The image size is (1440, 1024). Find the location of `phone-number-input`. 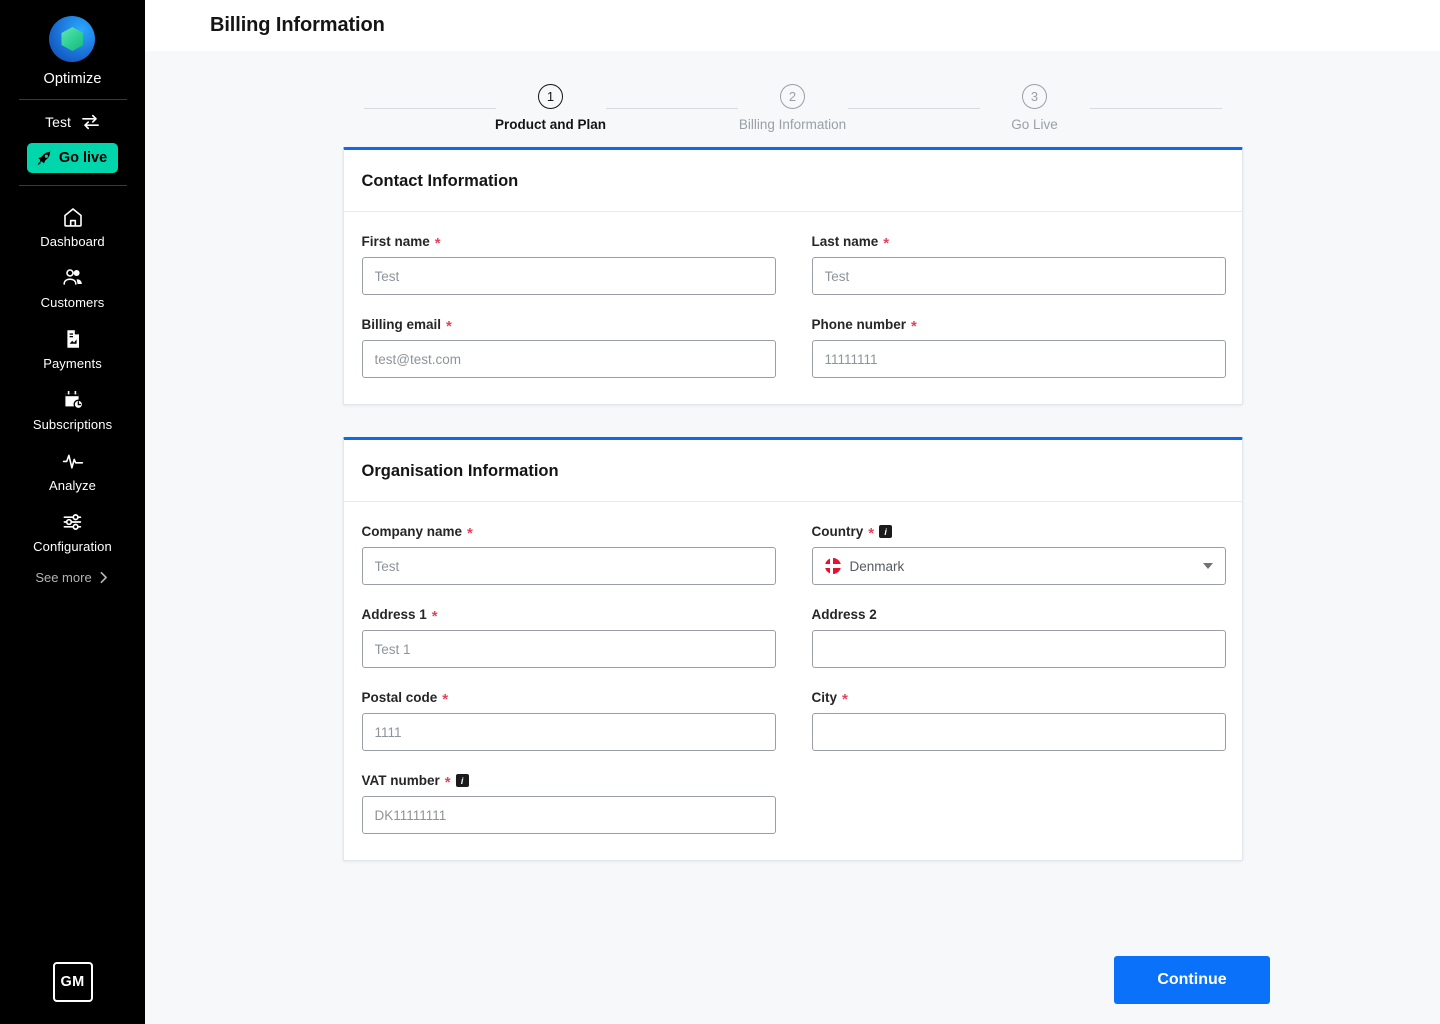

phone-number-input is located at coordinates (1018, 359).